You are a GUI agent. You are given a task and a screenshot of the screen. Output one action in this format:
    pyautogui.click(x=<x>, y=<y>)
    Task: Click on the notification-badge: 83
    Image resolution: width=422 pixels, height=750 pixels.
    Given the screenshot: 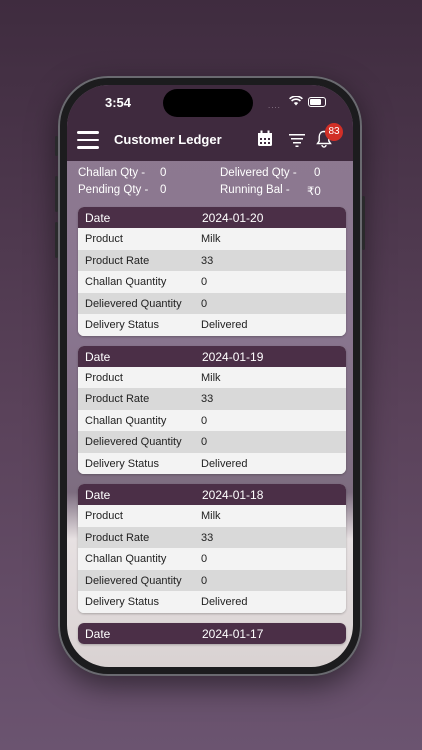 What is the action you would take?
    pyautogui.click(x=334, y=132)
    